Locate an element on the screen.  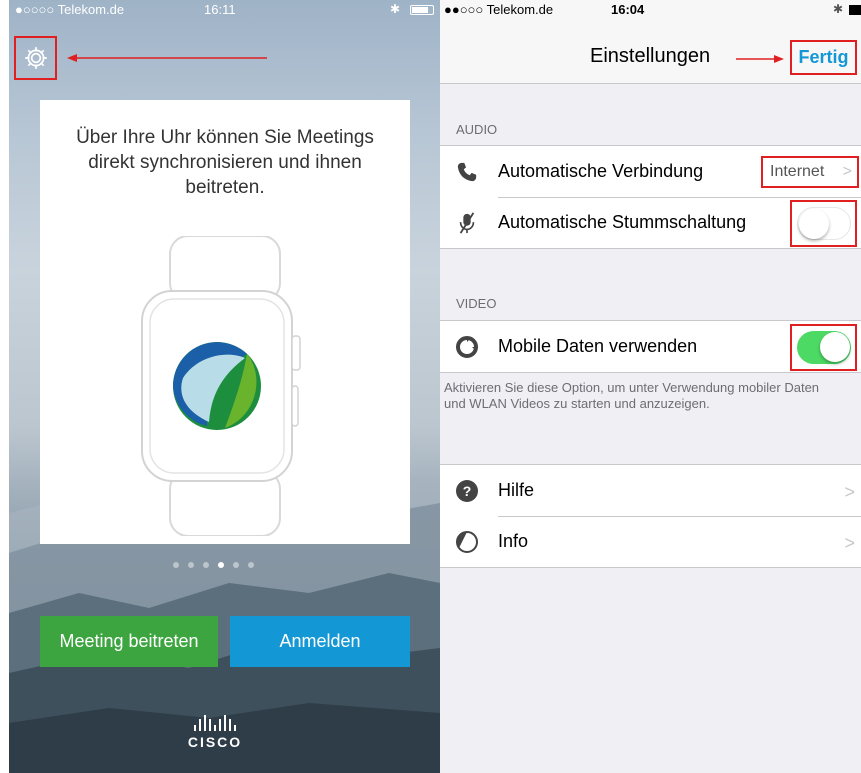
auto-mute-label: Automatische Stummschaltung is located at coordinates (622, 222).